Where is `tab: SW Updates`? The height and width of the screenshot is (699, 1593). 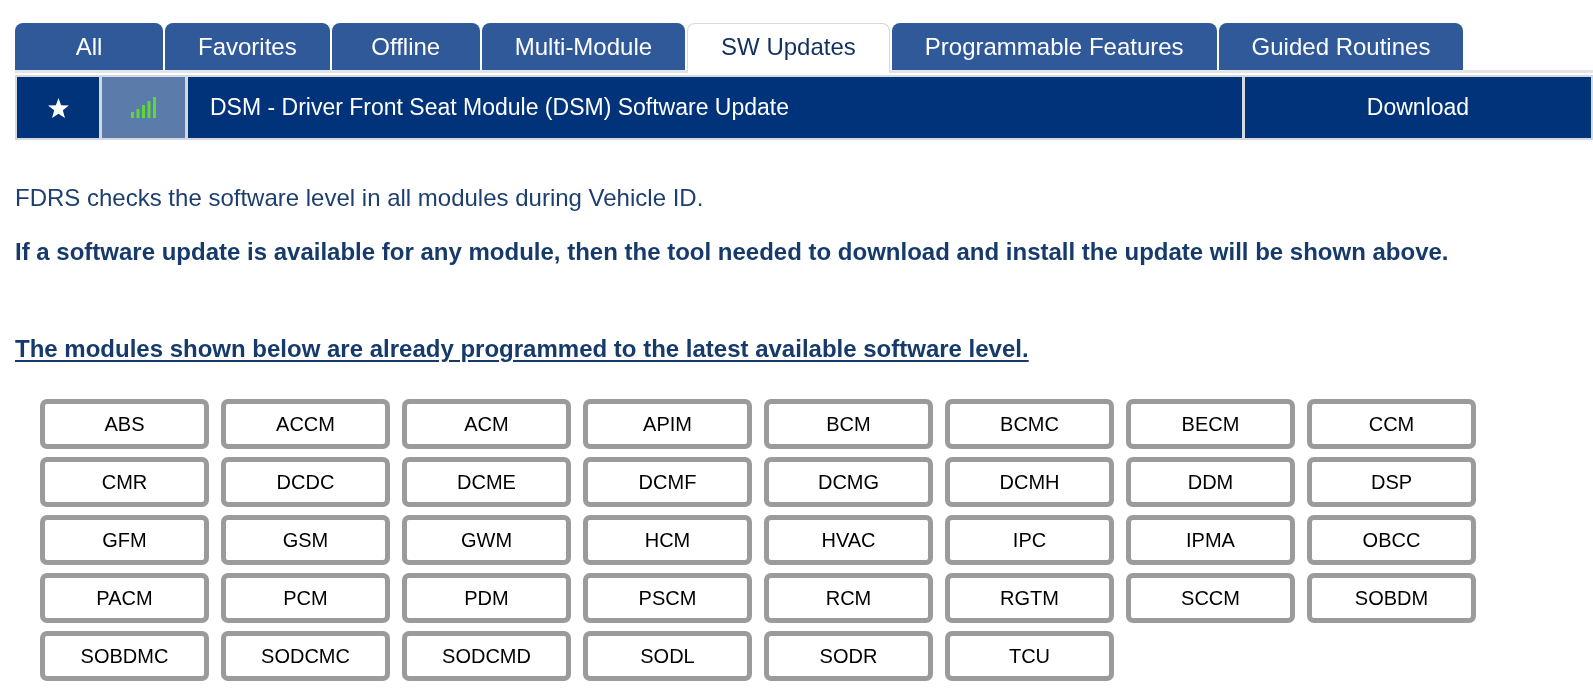 tab: SW Updates is located at coordinates (788, 48).